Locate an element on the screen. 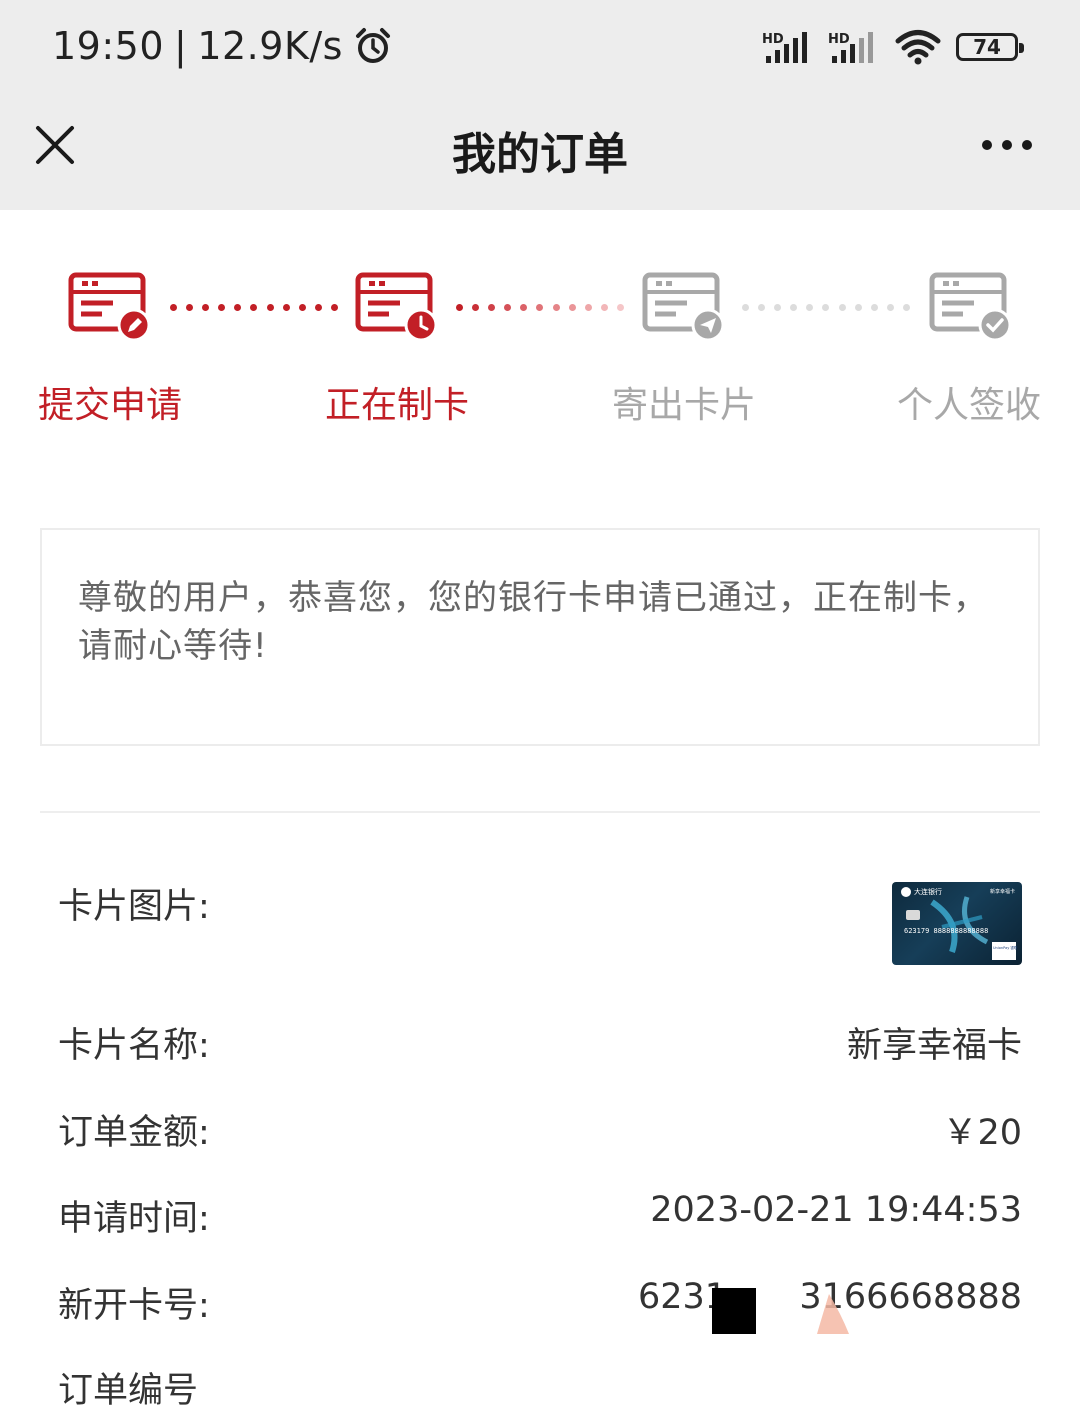 This screenshot has height=1418, width=1080. battery-indicator: 74 is located at coordinates (990, 47).